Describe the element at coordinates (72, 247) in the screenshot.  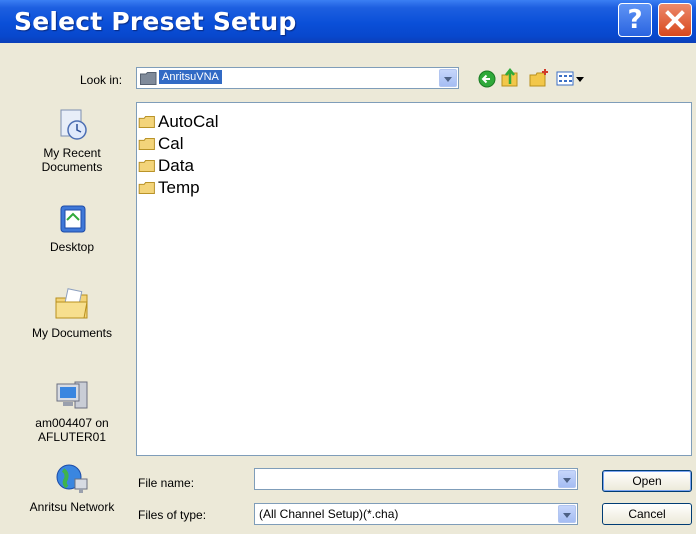
I see `place-label: Desktop` at that location.